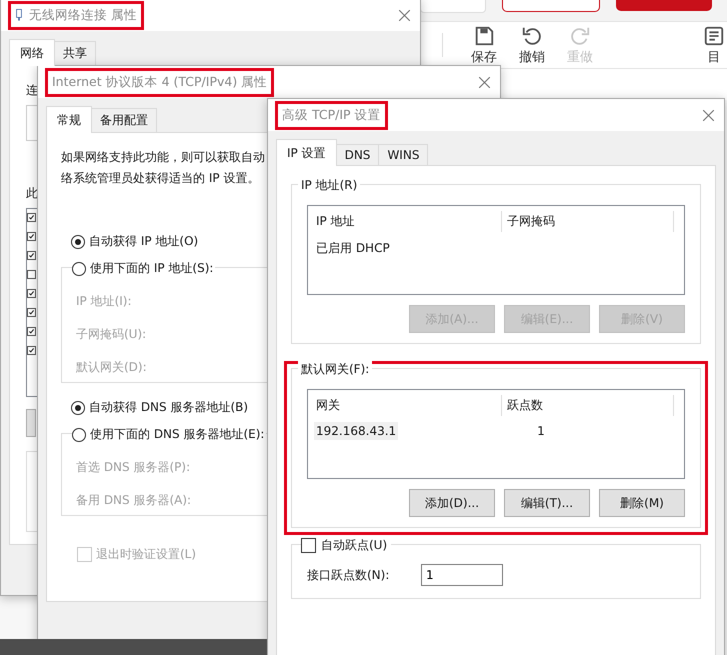 This screenshot has height=655, width=727. I want to click on field-label: IP 地址(I):, so click(104, 301).